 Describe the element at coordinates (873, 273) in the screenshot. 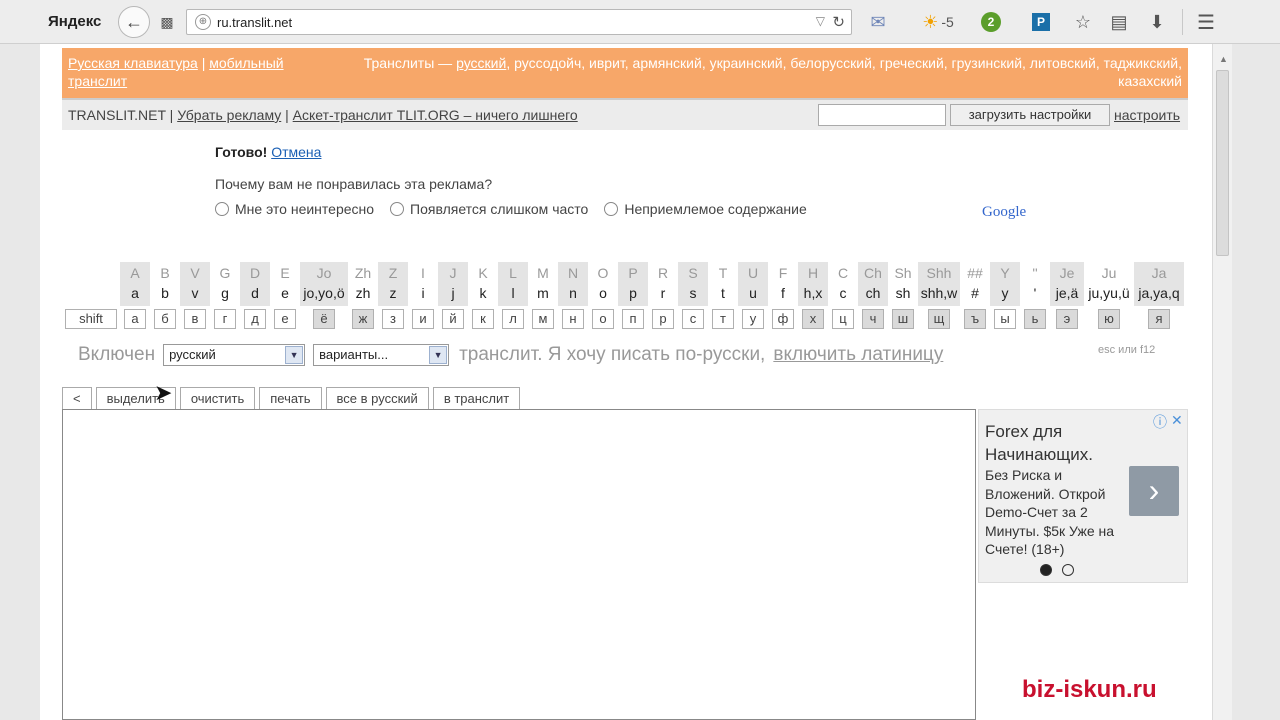

I see `key-uppercase-label: Ch` at that location.